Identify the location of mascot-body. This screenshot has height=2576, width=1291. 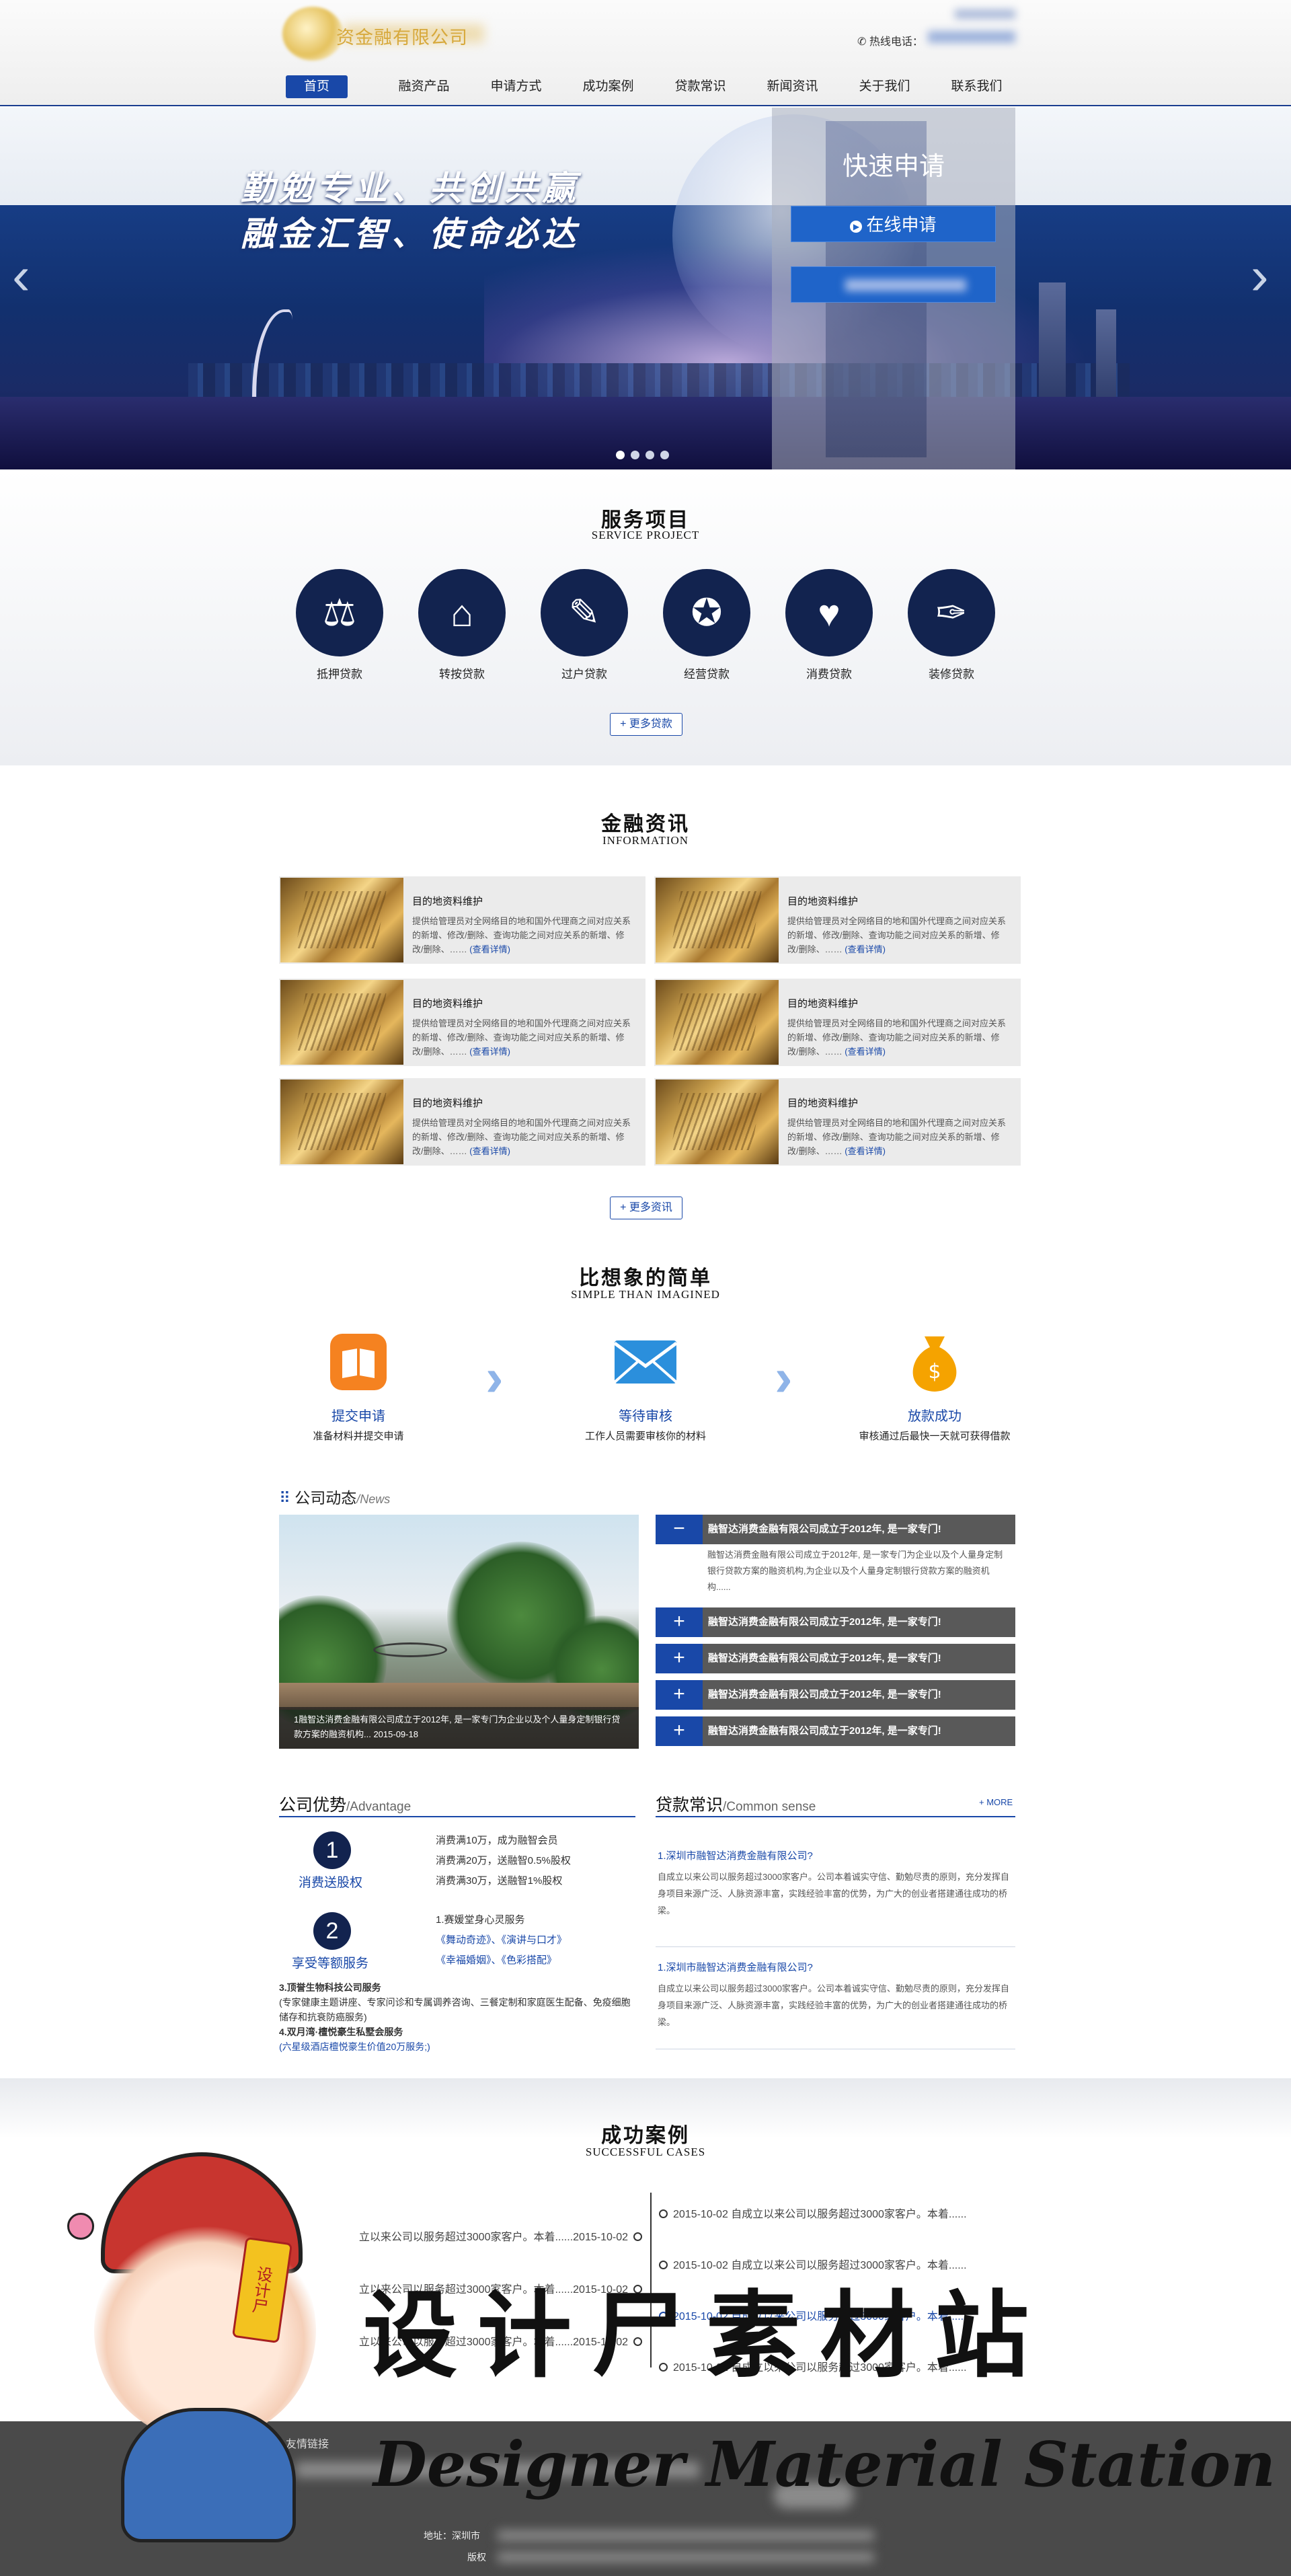
(208, 2475).